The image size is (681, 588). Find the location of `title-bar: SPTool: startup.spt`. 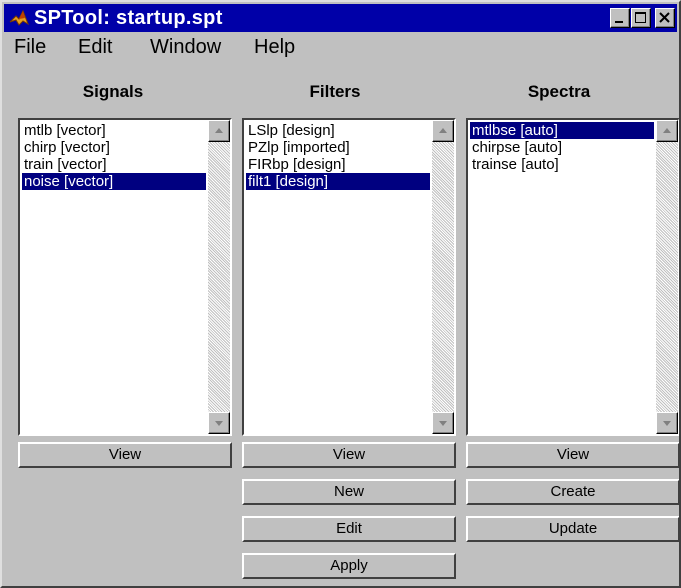

title-bar: SPTool: startup.spt is located at coordinates (340, 18).